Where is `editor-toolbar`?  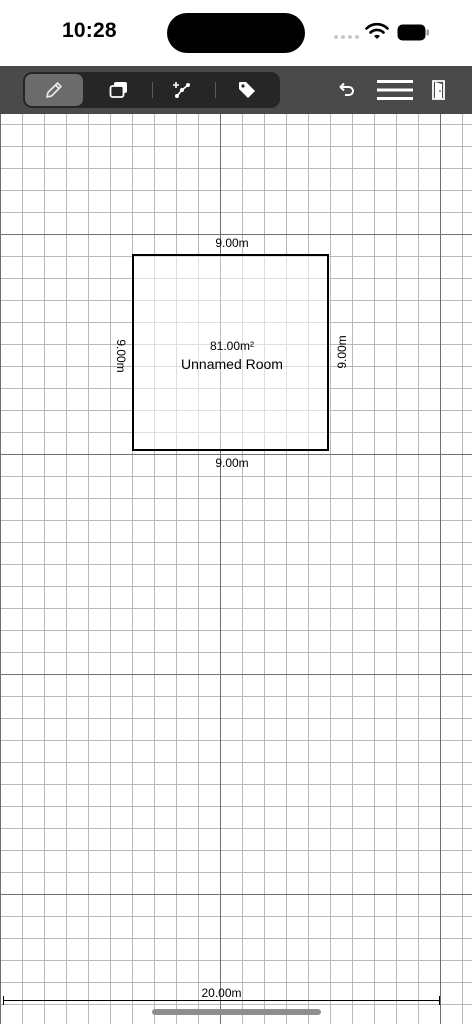 editor-toolbar is located at coordinates (236, 90).